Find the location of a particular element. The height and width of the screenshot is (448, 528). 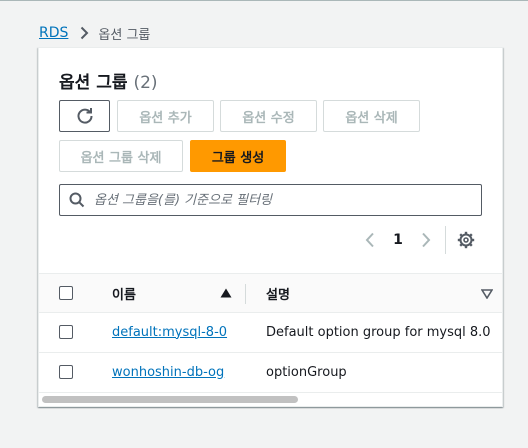

breadcrumb-rds-link: RDS is located at coordinates (53, 33).